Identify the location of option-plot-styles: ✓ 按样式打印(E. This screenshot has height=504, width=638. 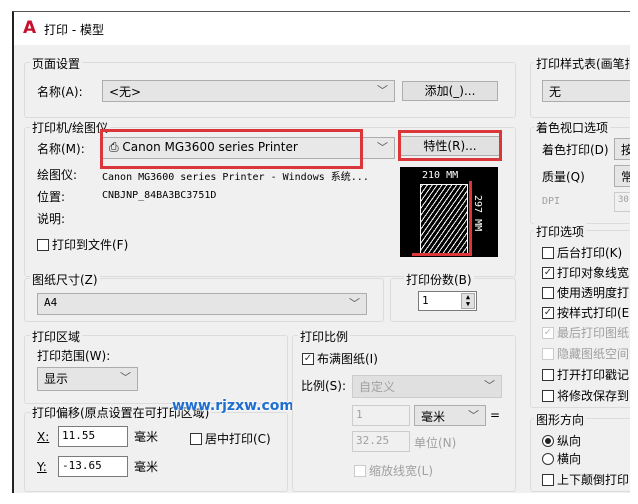
(585, 312).